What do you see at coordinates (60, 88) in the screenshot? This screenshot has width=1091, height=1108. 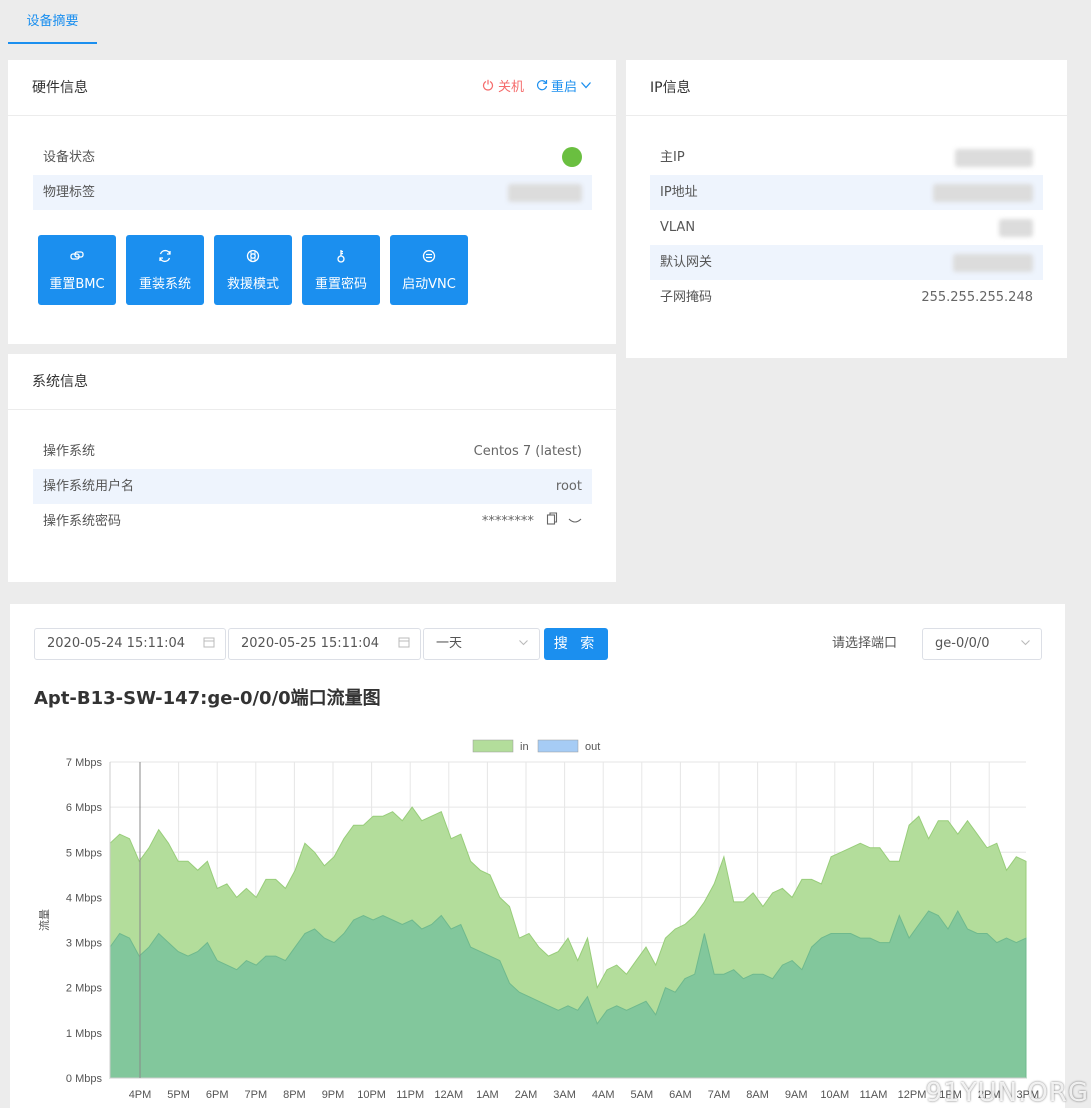 I see `hardware-card-title: 硬件信息` at bounding box center [60, 88].